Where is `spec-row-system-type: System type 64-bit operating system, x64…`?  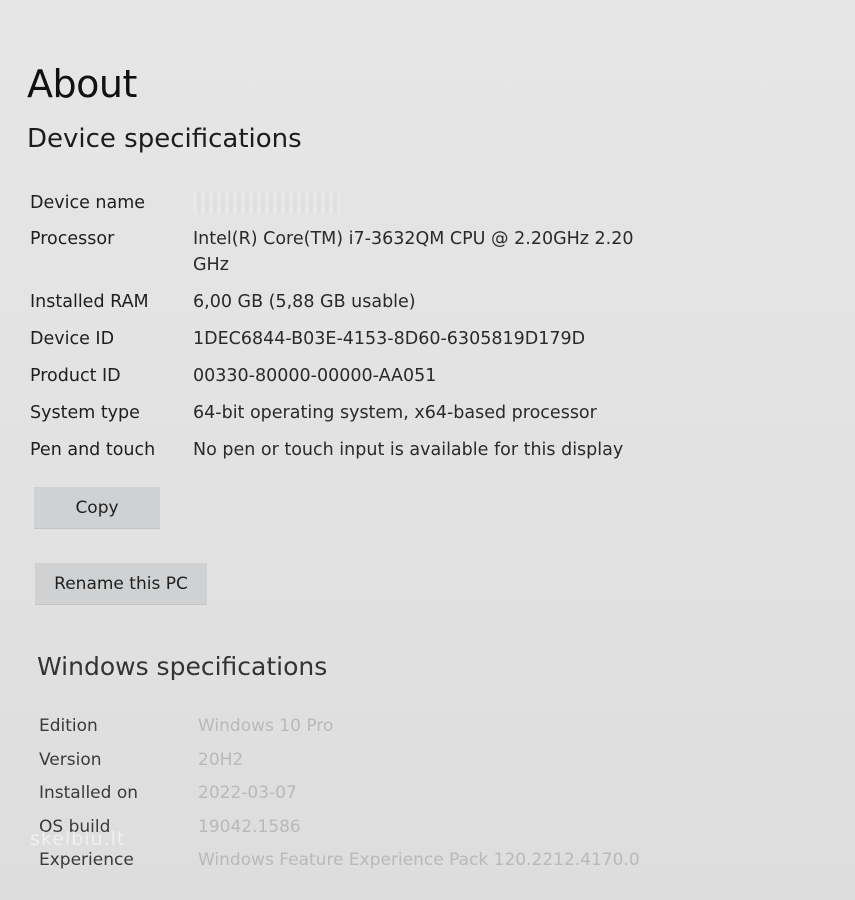
spec-row-system-type: System type 64-bit operating system, x64… is located at coordinates (360, 413).